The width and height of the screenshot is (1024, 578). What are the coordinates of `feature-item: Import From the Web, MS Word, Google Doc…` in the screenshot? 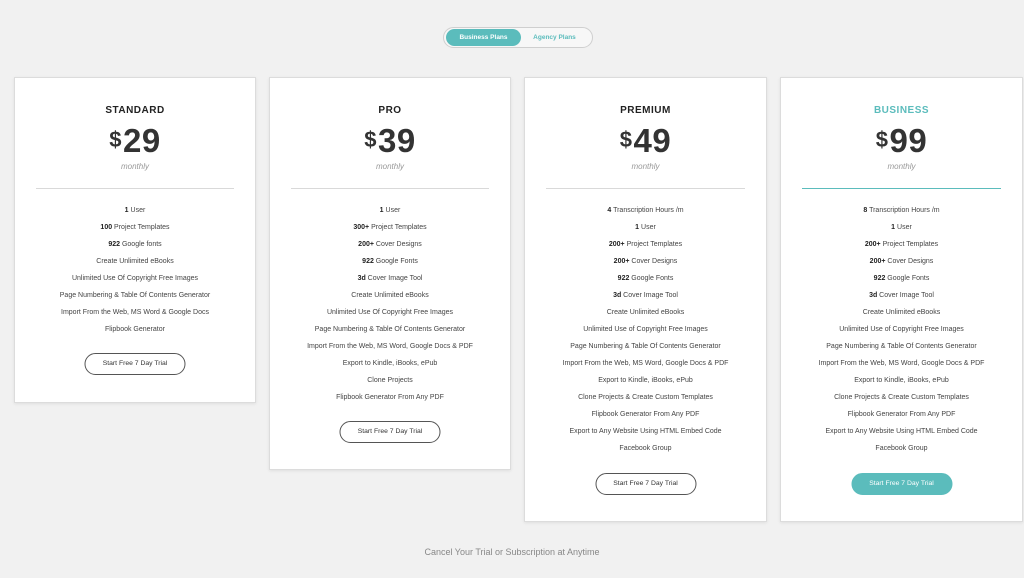 It's located at (390, 349).